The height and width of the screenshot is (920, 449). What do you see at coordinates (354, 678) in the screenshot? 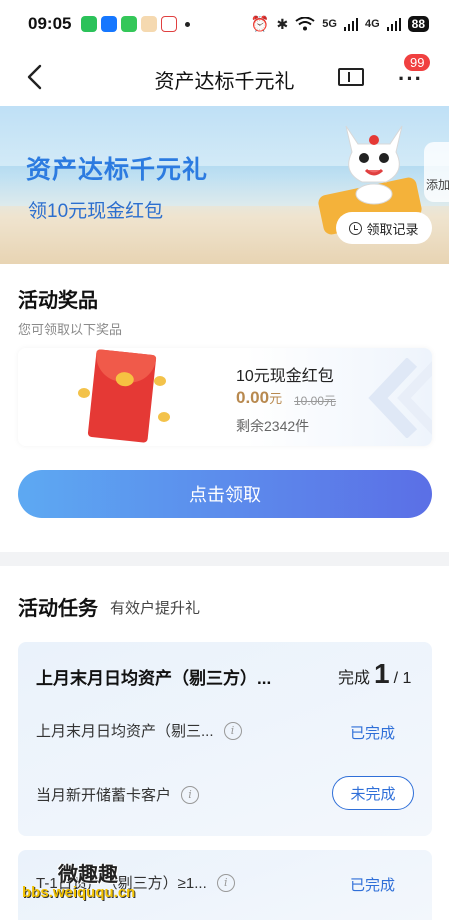
I see `task-progress-prefix: 完成` at bounding box center [354, 678].